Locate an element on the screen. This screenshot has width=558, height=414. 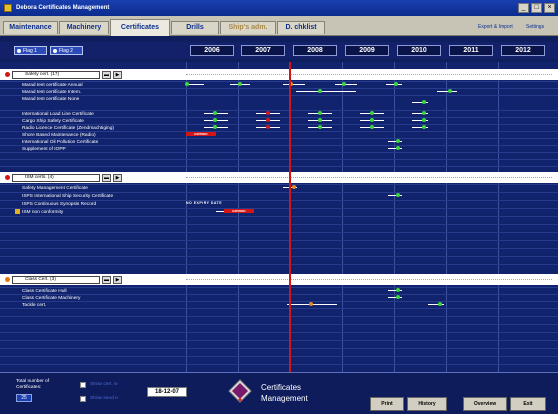
group-safety-header: Safety cert. (17) ▬ ▶ is located at coordinates (279, 74).